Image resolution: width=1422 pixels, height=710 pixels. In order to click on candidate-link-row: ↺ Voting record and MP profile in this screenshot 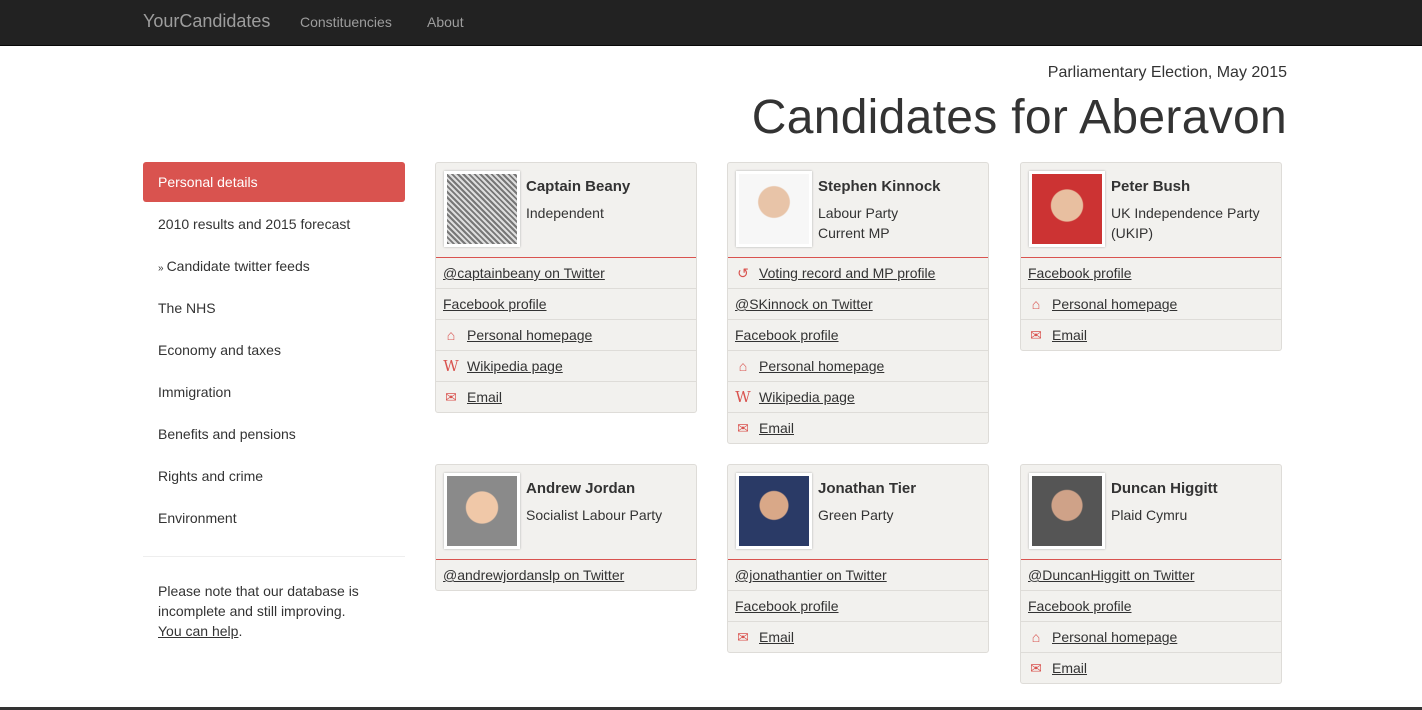, I will do `click(858, 273)`.